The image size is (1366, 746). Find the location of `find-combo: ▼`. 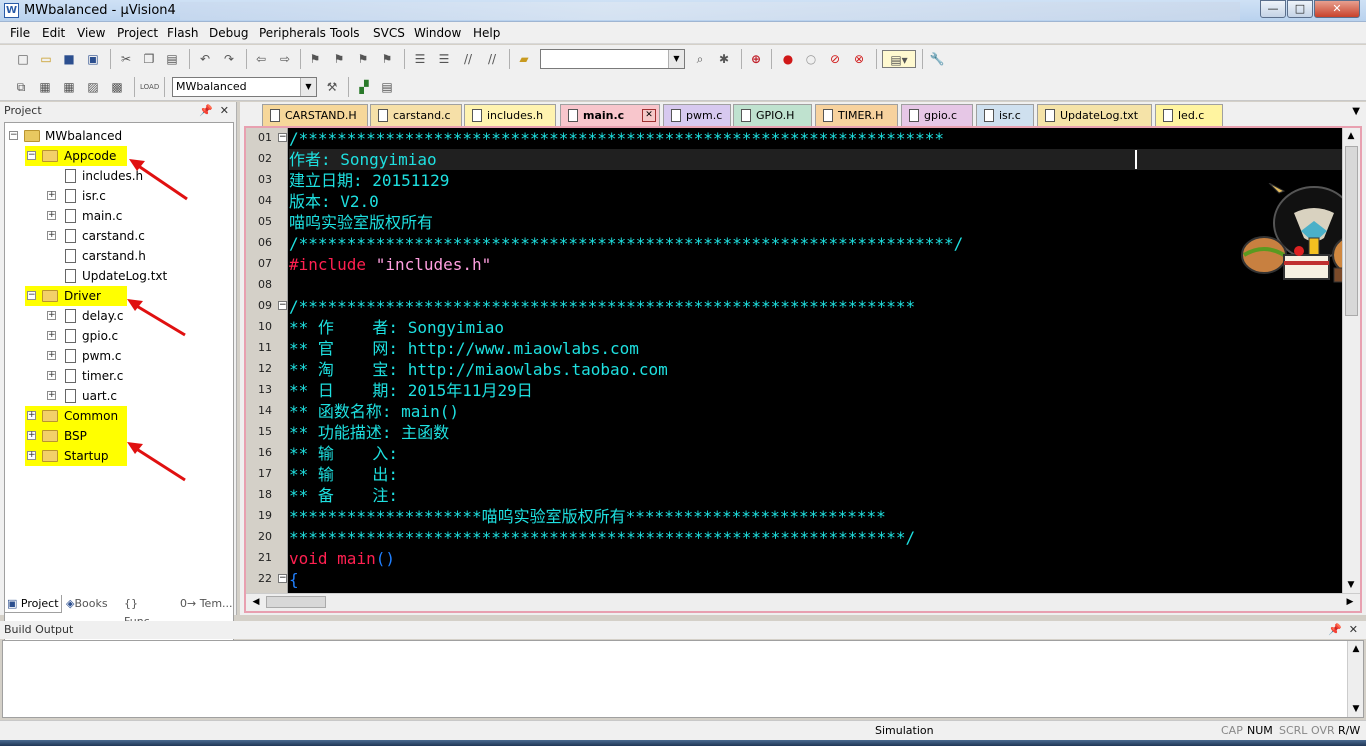

find-combo: ▼ is located at coordinates (612, 59).